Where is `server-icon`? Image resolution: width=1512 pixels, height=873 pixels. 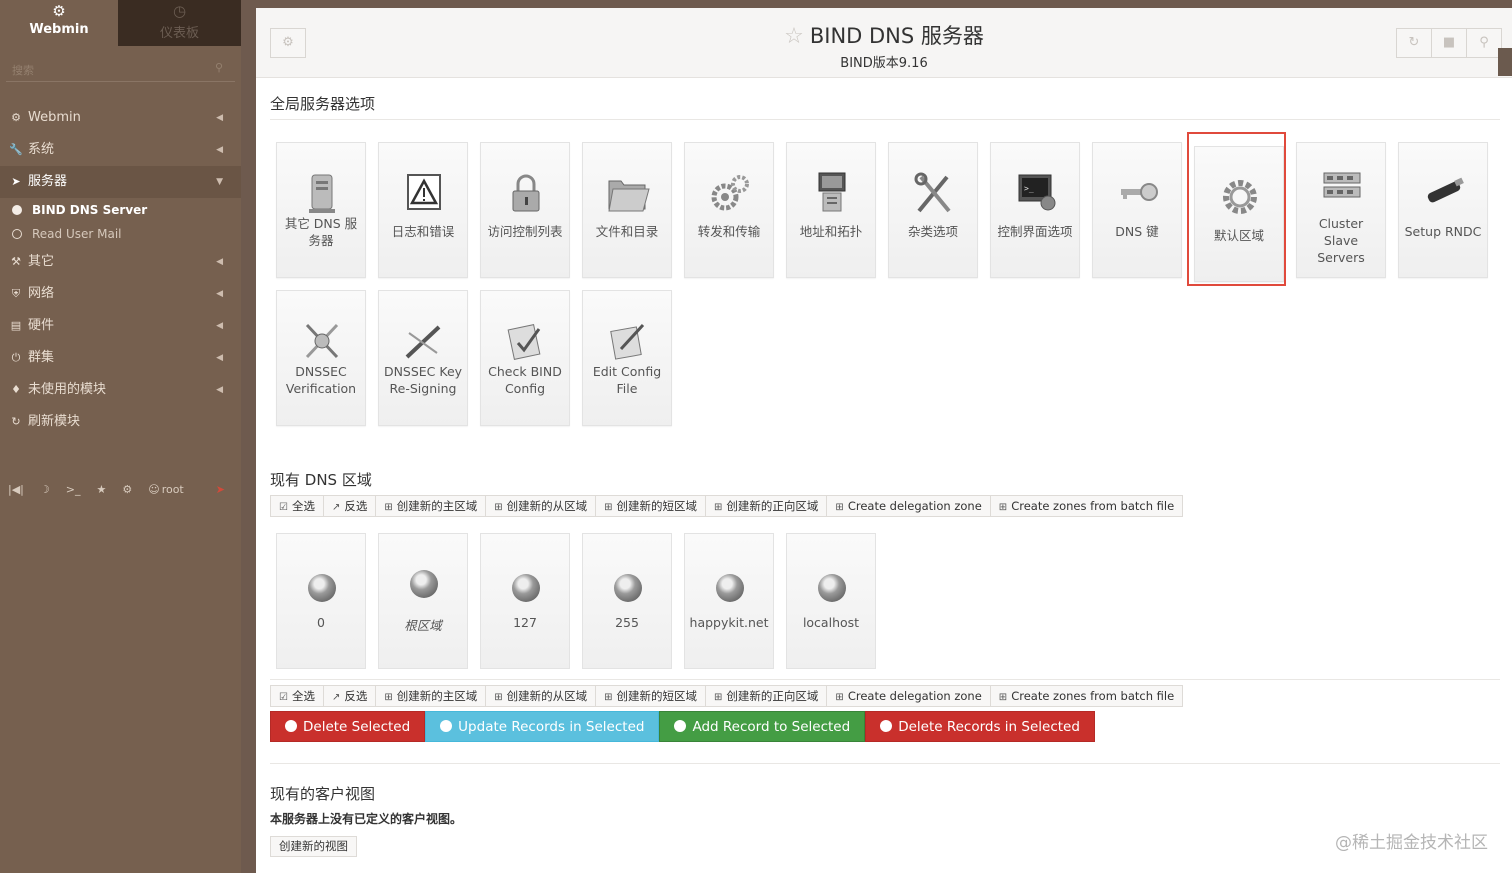
server-icon is located at coordinates (322, 193).